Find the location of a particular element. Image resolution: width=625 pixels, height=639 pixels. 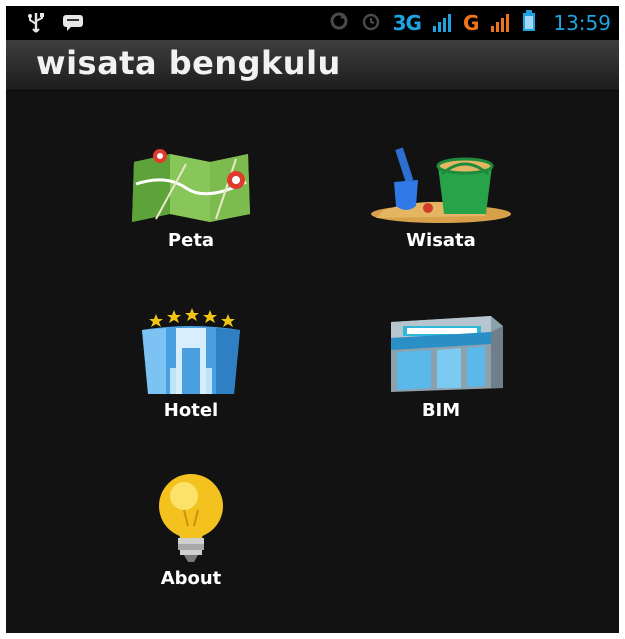

menu-label-bim: BIM is located at coordinates (441, 410).